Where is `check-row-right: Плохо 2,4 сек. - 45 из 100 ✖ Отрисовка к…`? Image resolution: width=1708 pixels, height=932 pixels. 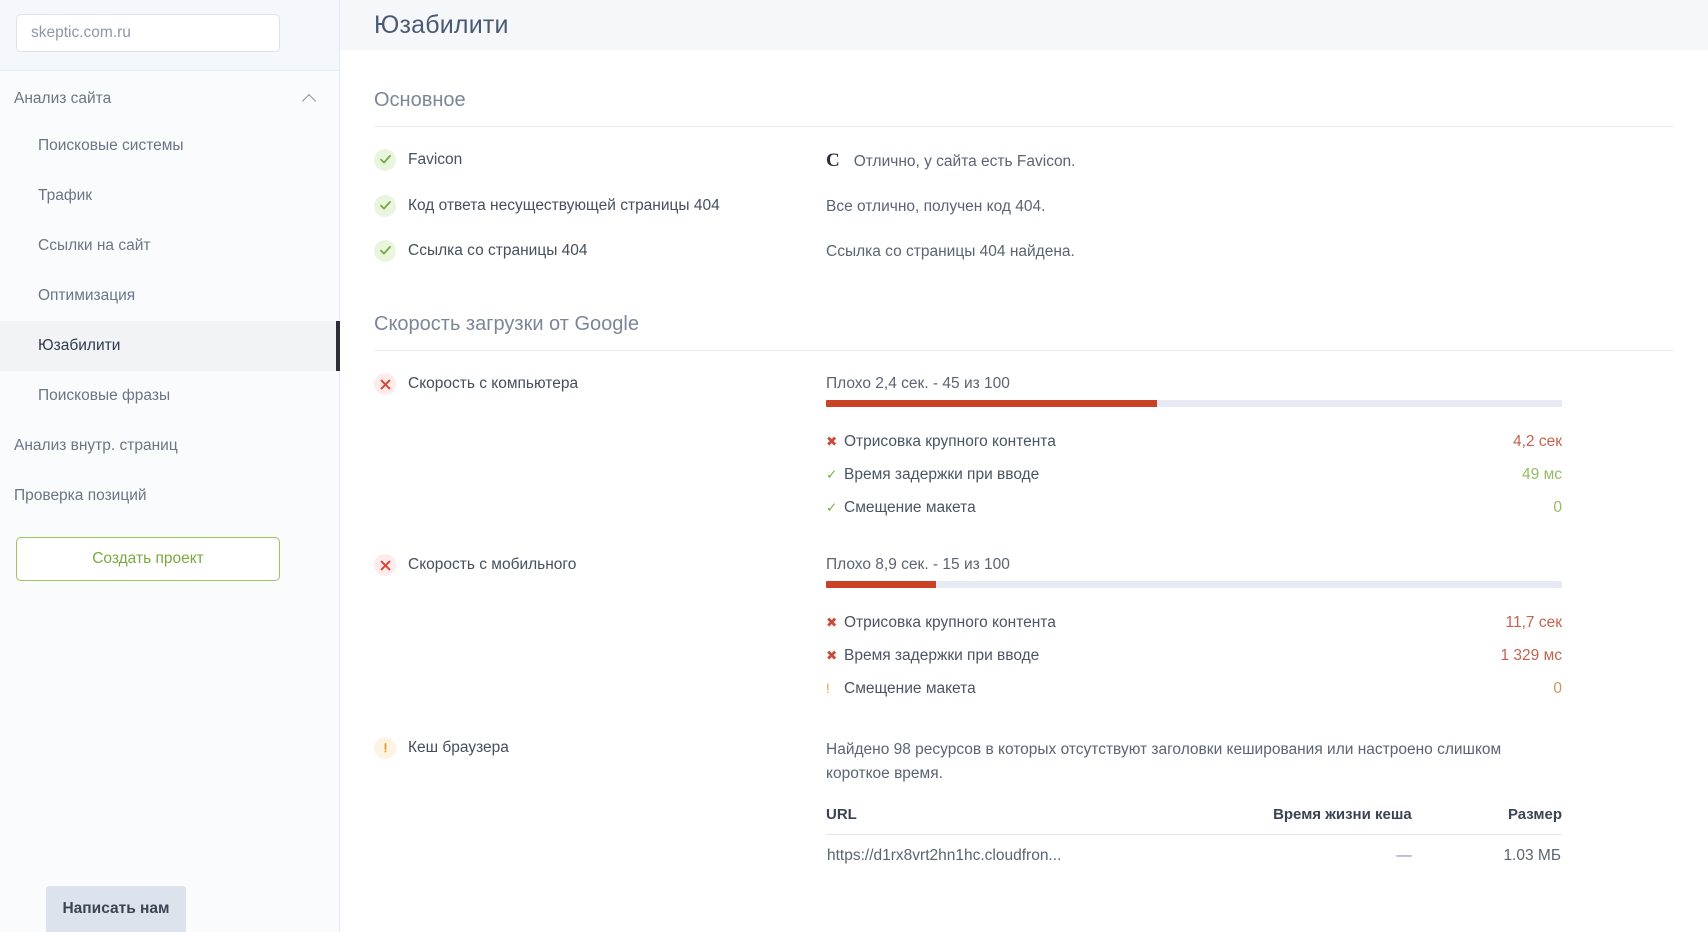
check-row-right: Плохо 2,4 сек. - 45 из 100 ✖ Отрисовка к… is located at coordinates (1250, 448).